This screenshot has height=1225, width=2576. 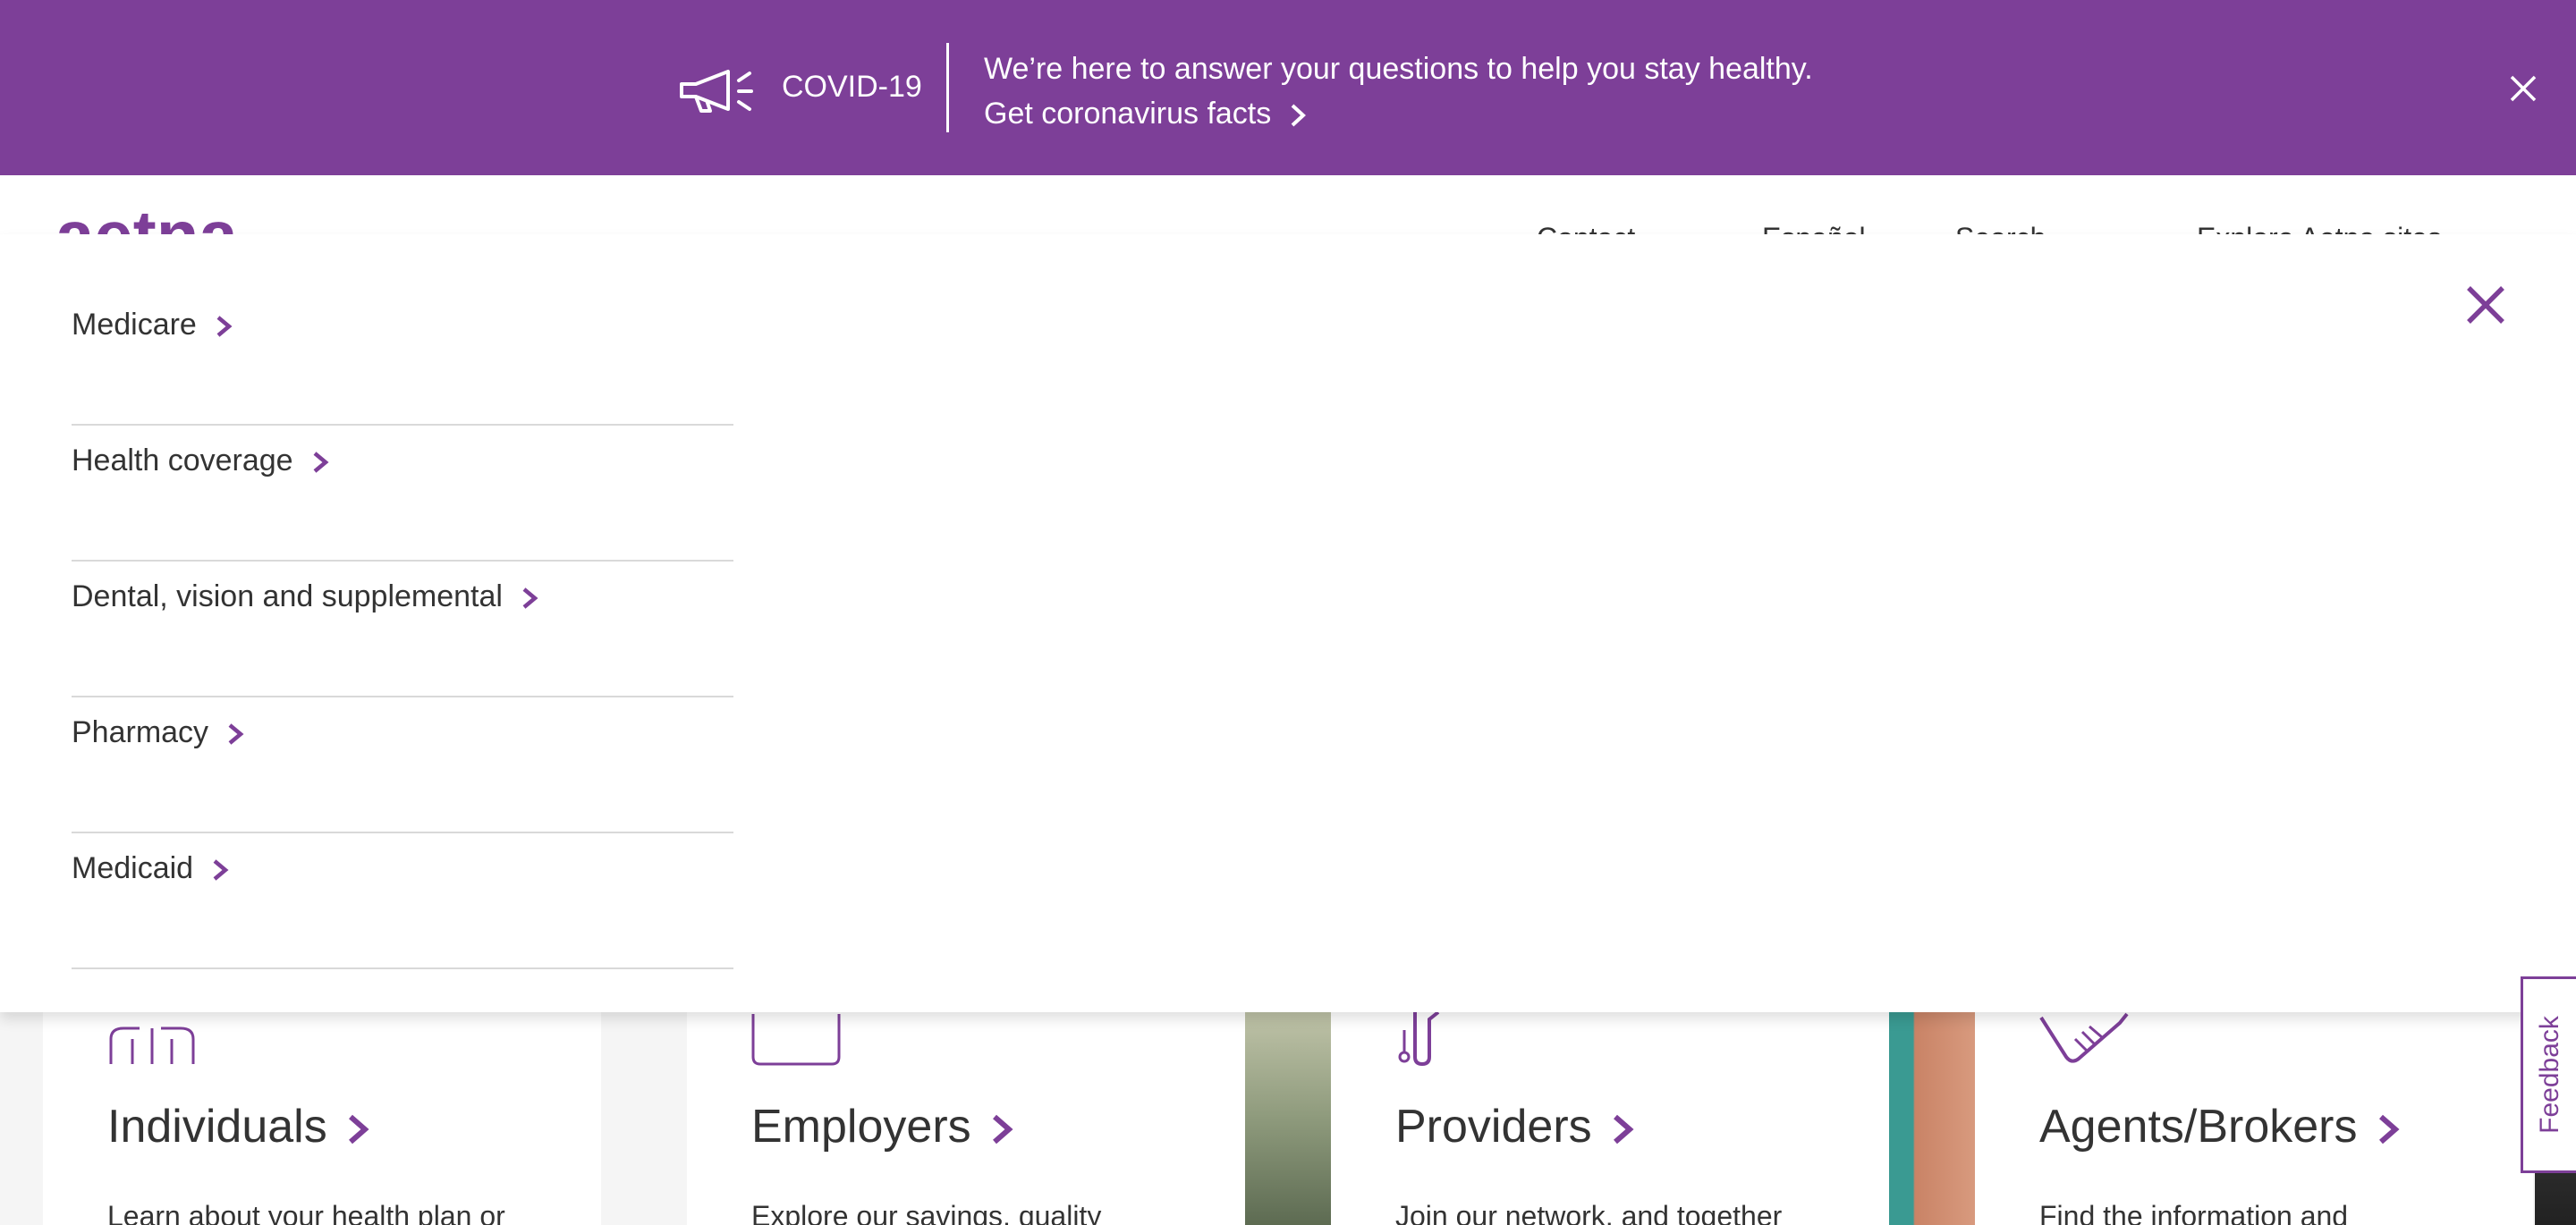 I want to click on stethoscope-icon, so click(x=1419, y=1039).